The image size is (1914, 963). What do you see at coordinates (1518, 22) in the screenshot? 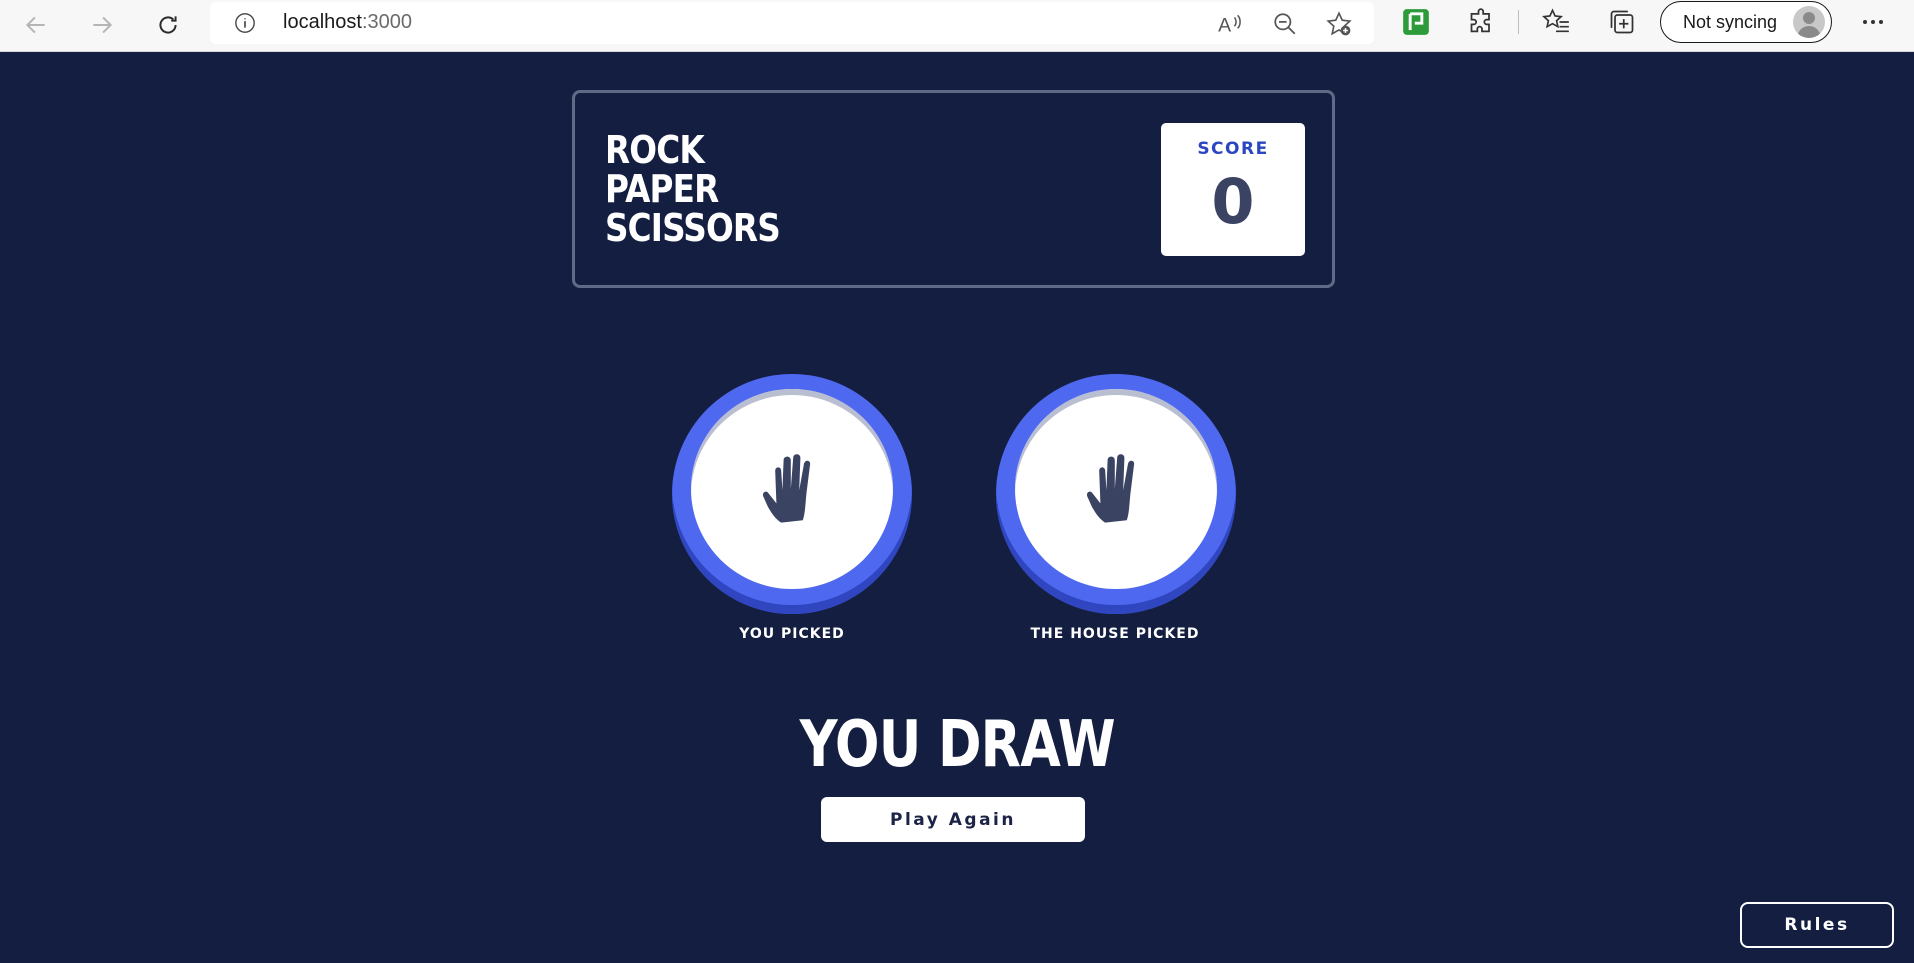
I see `toolbar-separator` at bounding box center [1518, 22].